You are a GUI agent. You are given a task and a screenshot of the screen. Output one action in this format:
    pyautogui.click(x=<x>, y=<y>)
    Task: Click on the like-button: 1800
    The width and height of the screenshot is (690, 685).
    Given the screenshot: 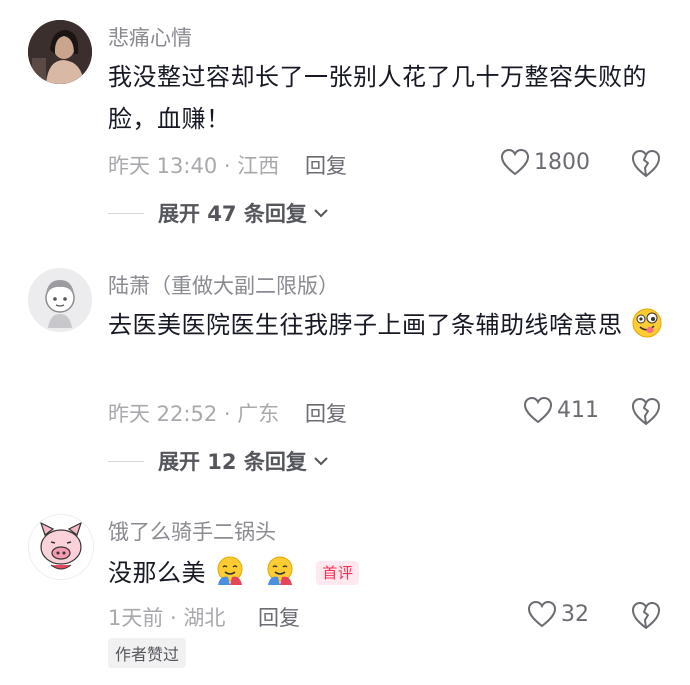 What is the action you would take?
    pyautogui.click(x=545, y=162)
    